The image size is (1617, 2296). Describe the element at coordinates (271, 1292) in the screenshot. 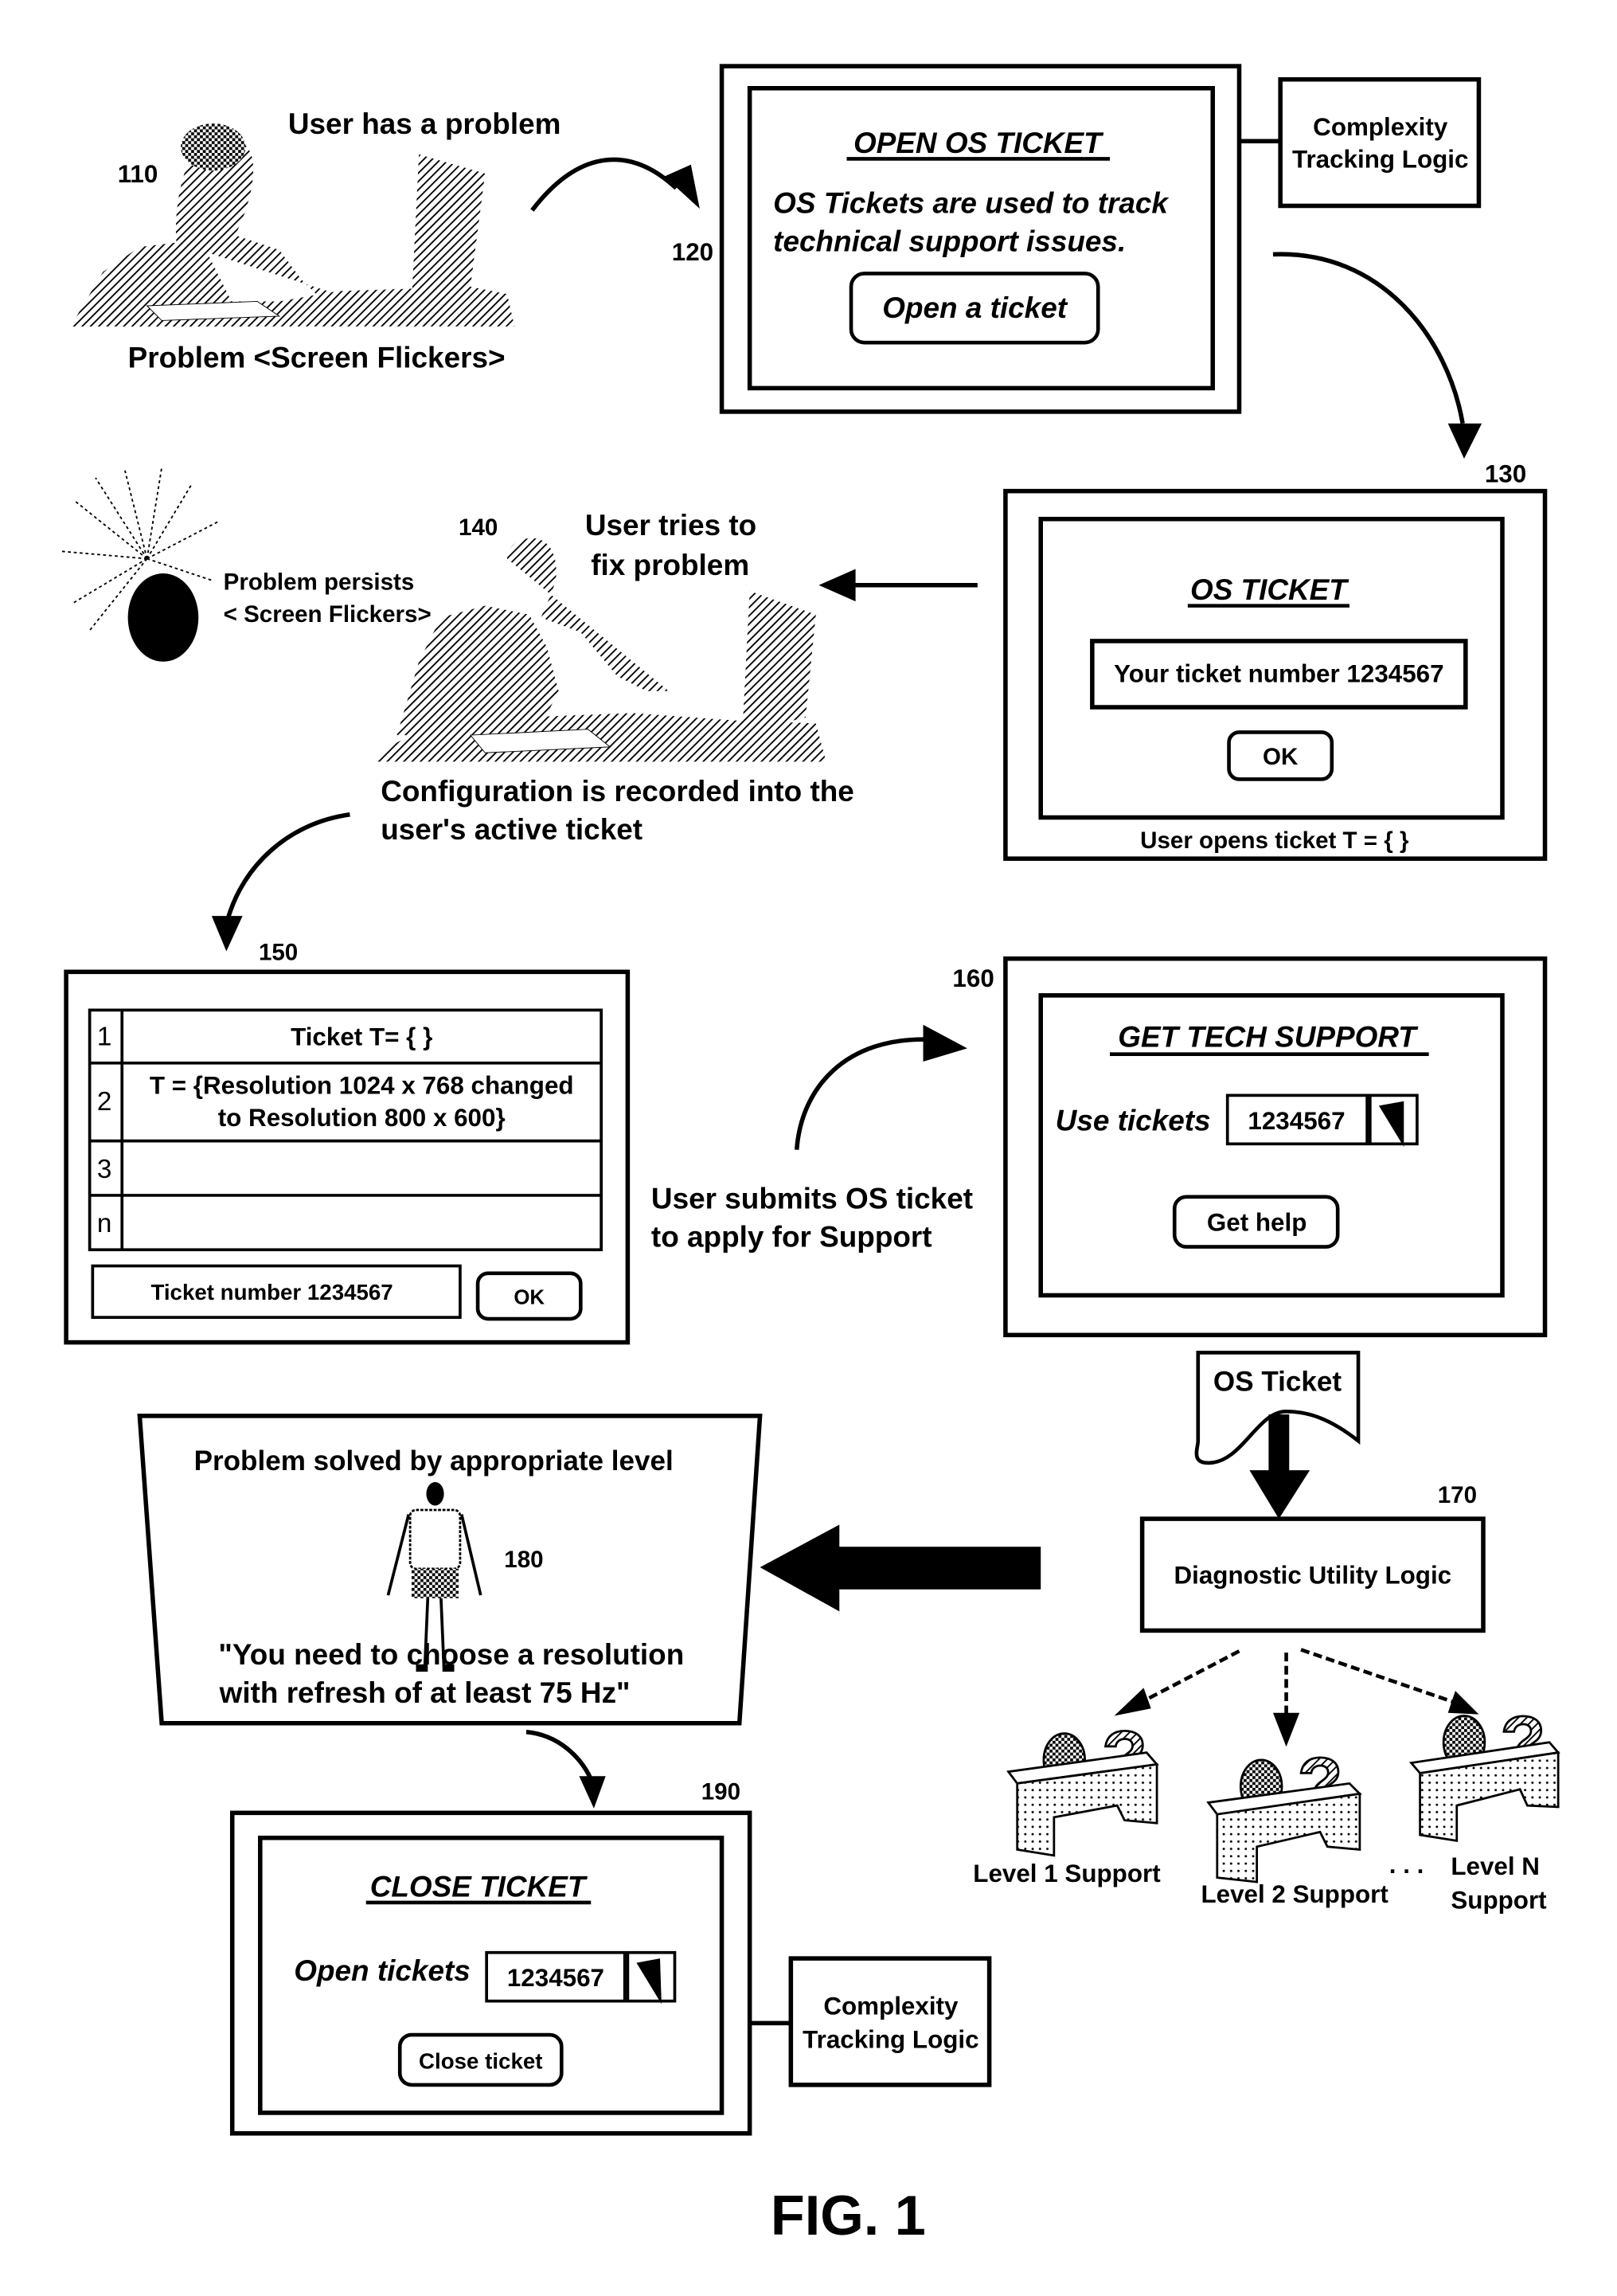

I see `ticket-number-field-text: Ticket number 1234567` at that location.